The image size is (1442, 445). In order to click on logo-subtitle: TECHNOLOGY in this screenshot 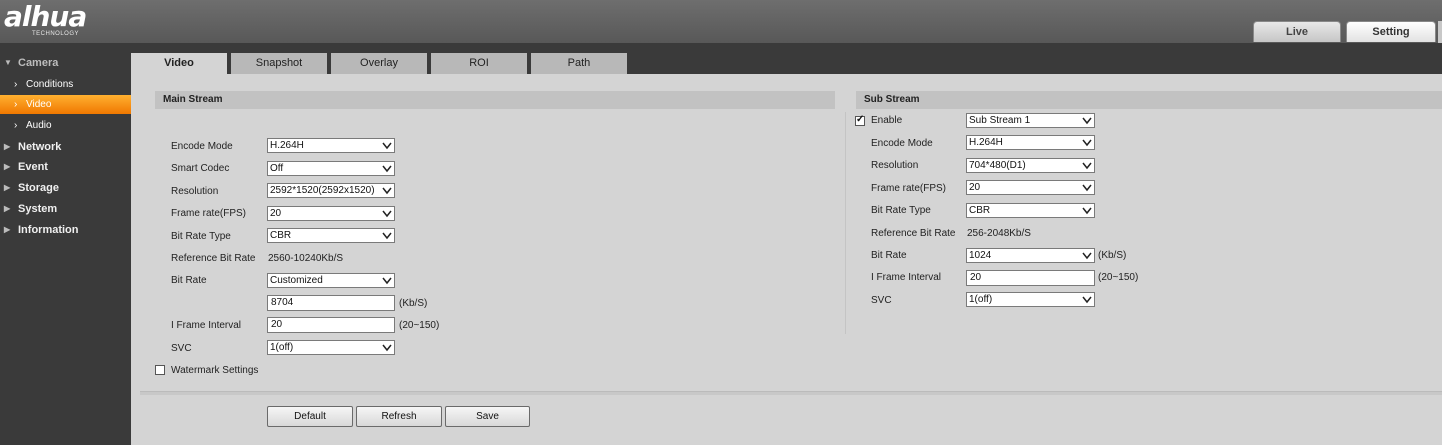, I will do `click(56, 34)`.